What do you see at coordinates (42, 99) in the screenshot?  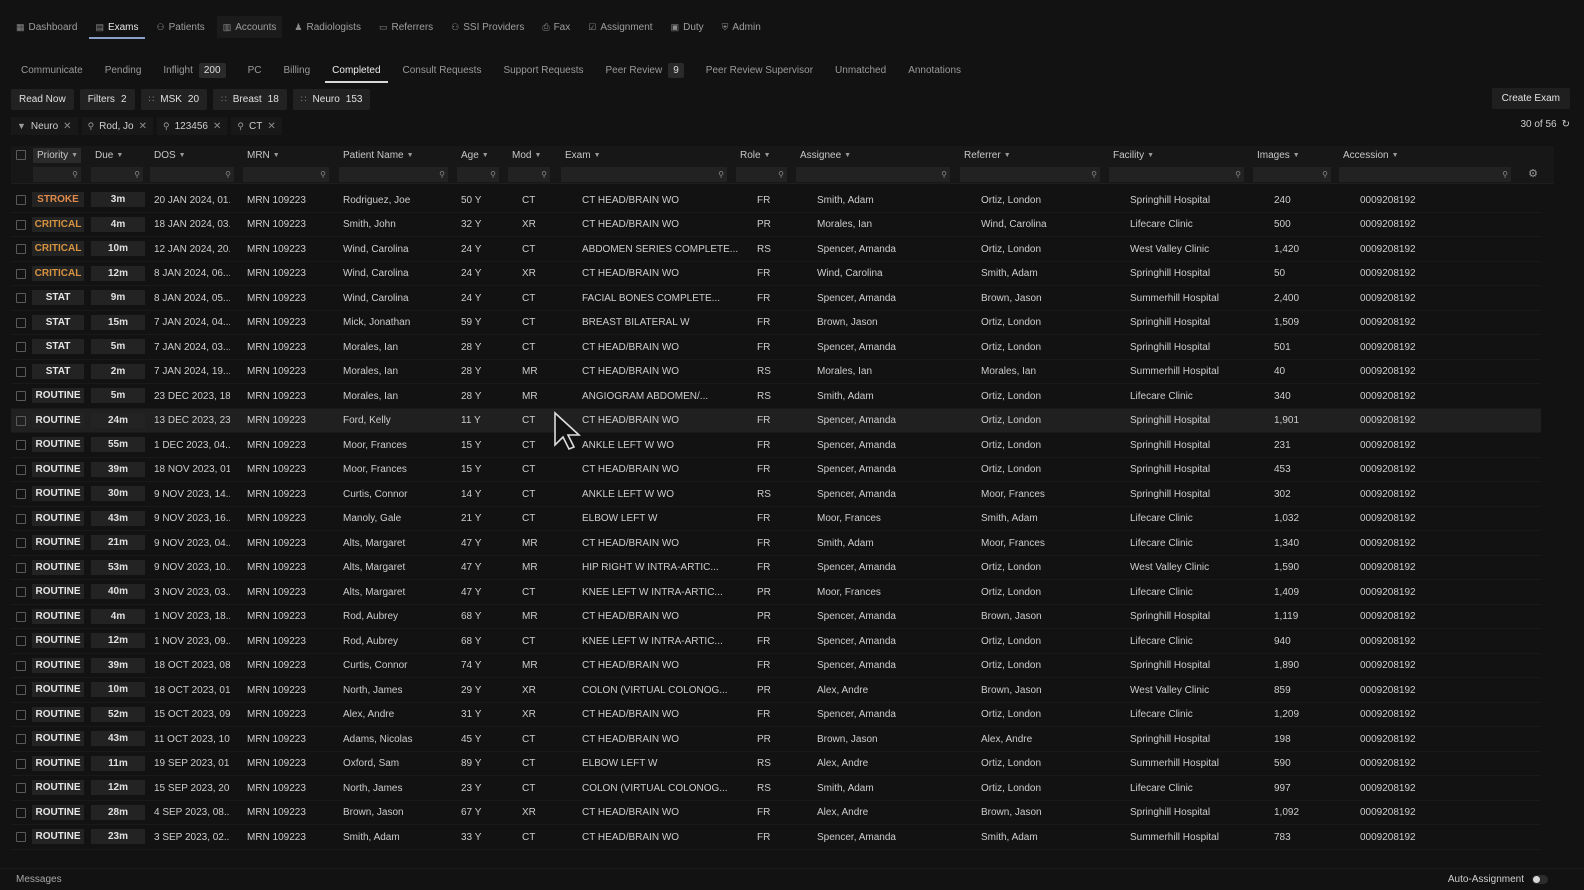 I see `chip-read-now: Read Now` at bounding box center [42, 99].